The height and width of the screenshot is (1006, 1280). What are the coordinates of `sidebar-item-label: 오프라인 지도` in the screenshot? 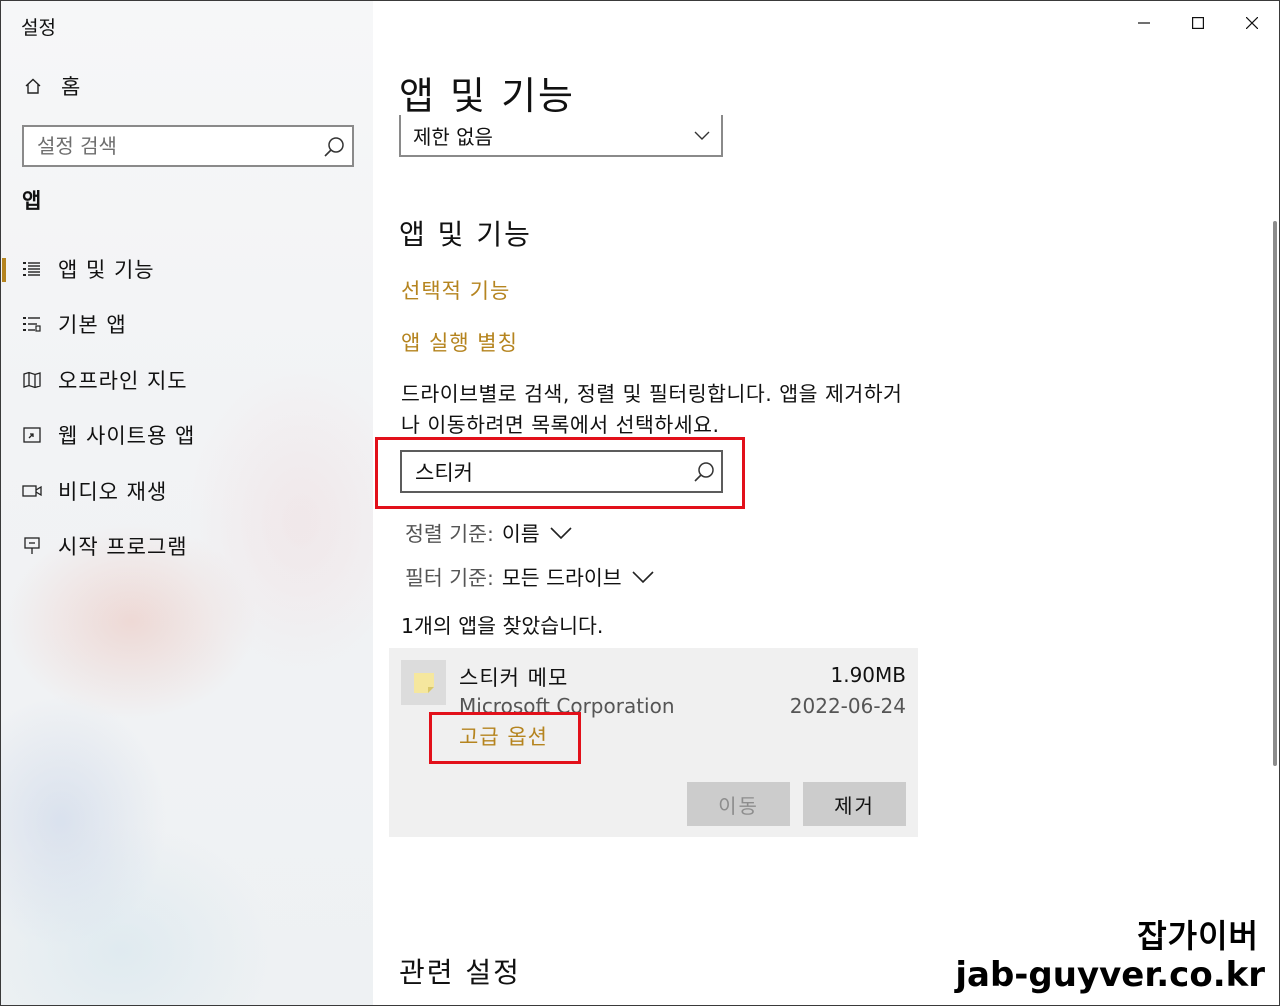 It's located at (123, 380).